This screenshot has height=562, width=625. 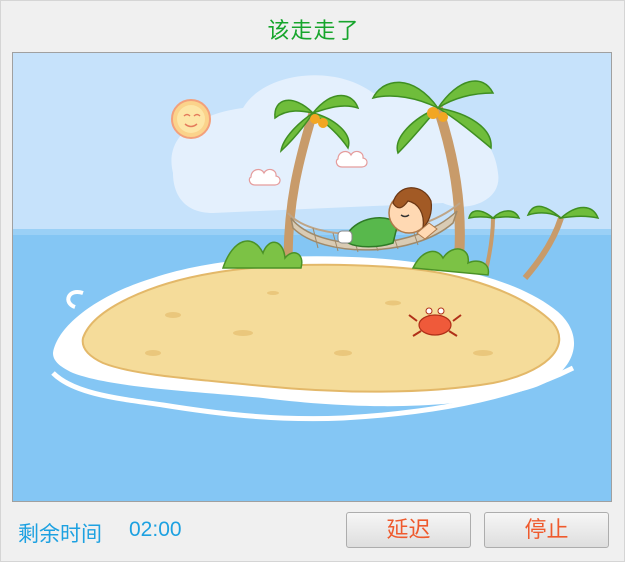 I want to click on delay-button: 延迟, so click(x=408, y=530).